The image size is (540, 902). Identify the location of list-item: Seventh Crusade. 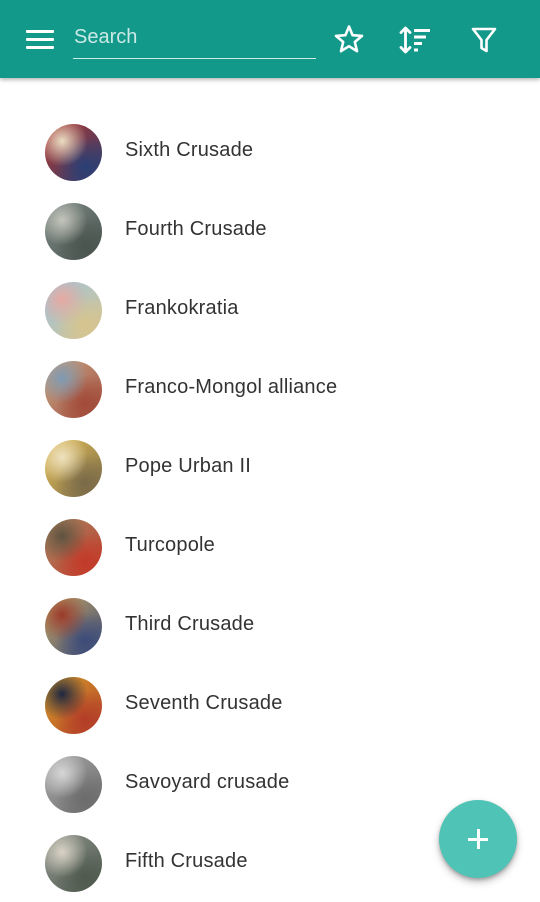
(270, 704).